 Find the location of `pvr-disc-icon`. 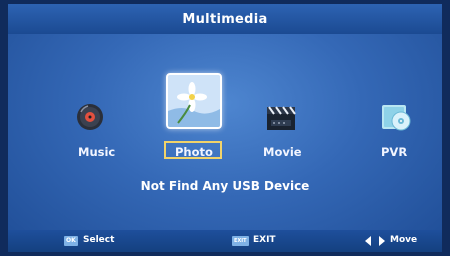

pvr-disc-icon is located at coordinates (396, 118).